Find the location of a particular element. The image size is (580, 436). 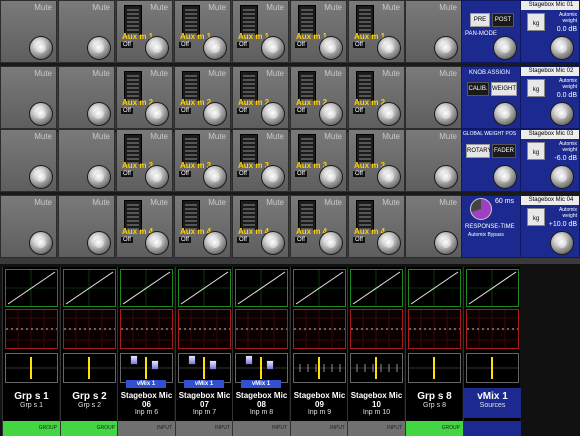

strip-name: vMix 1 Sources is located at coordinates (492, 403).